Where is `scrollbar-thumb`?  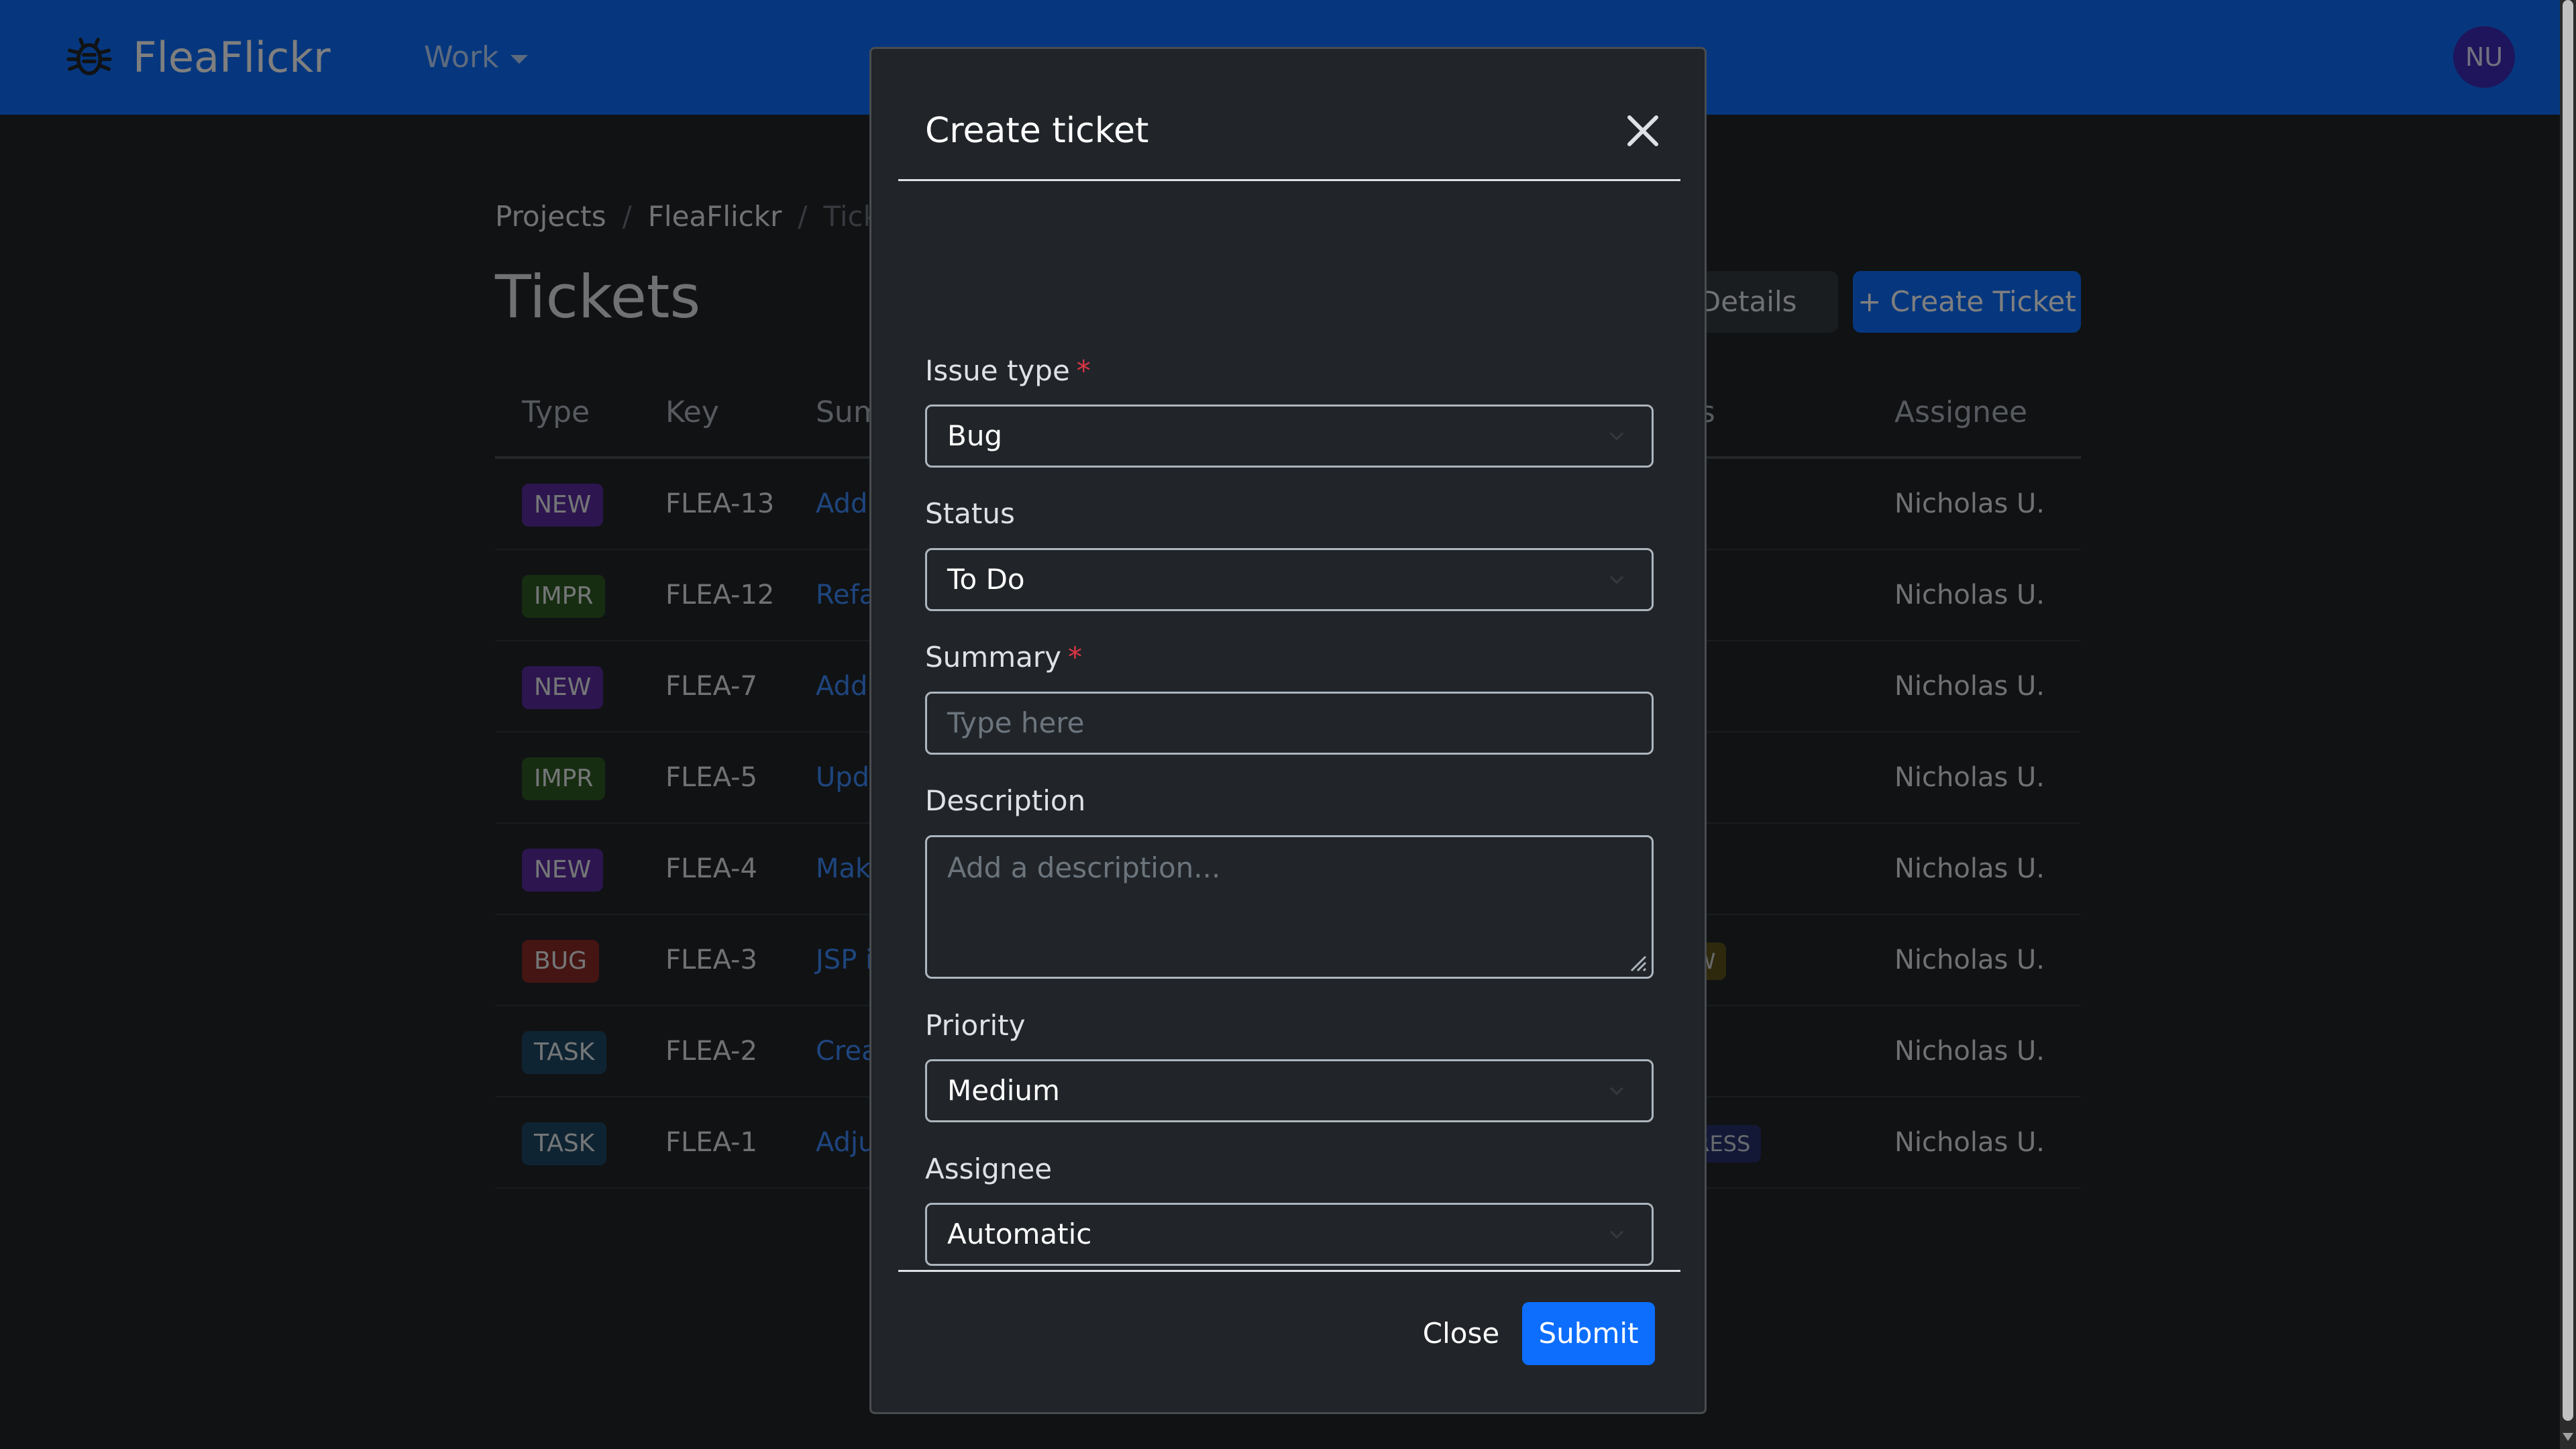 scrollbar-thumb is located at coordinates (2568, 710).